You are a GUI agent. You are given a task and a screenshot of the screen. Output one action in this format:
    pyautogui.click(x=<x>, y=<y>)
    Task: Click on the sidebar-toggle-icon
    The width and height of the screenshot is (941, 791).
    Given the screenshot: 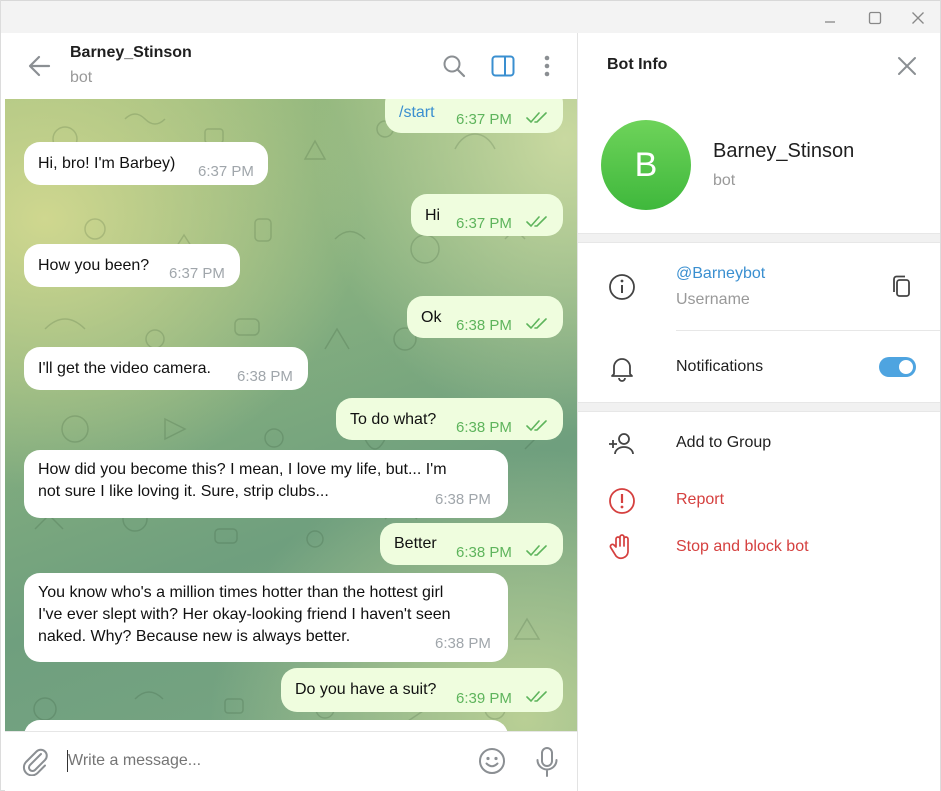 What is the action you would take?
    pyautogui.click(x=503, y=66)
    